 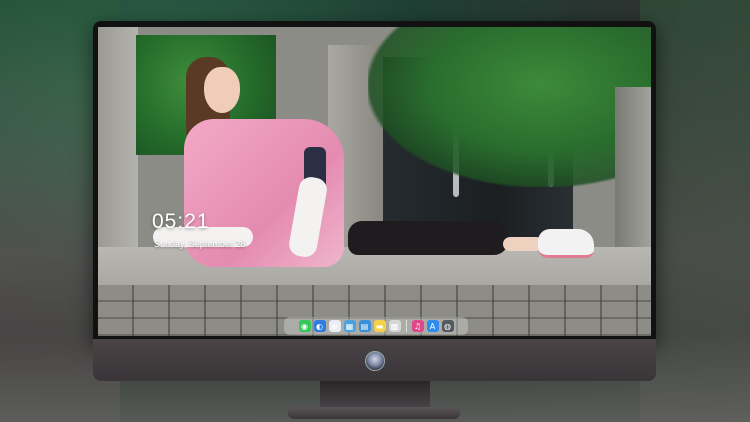 What do you see at coordinates (417, 326) in the screenshot?
I see `music-icon: ♫` at bounding box center [417, 326].